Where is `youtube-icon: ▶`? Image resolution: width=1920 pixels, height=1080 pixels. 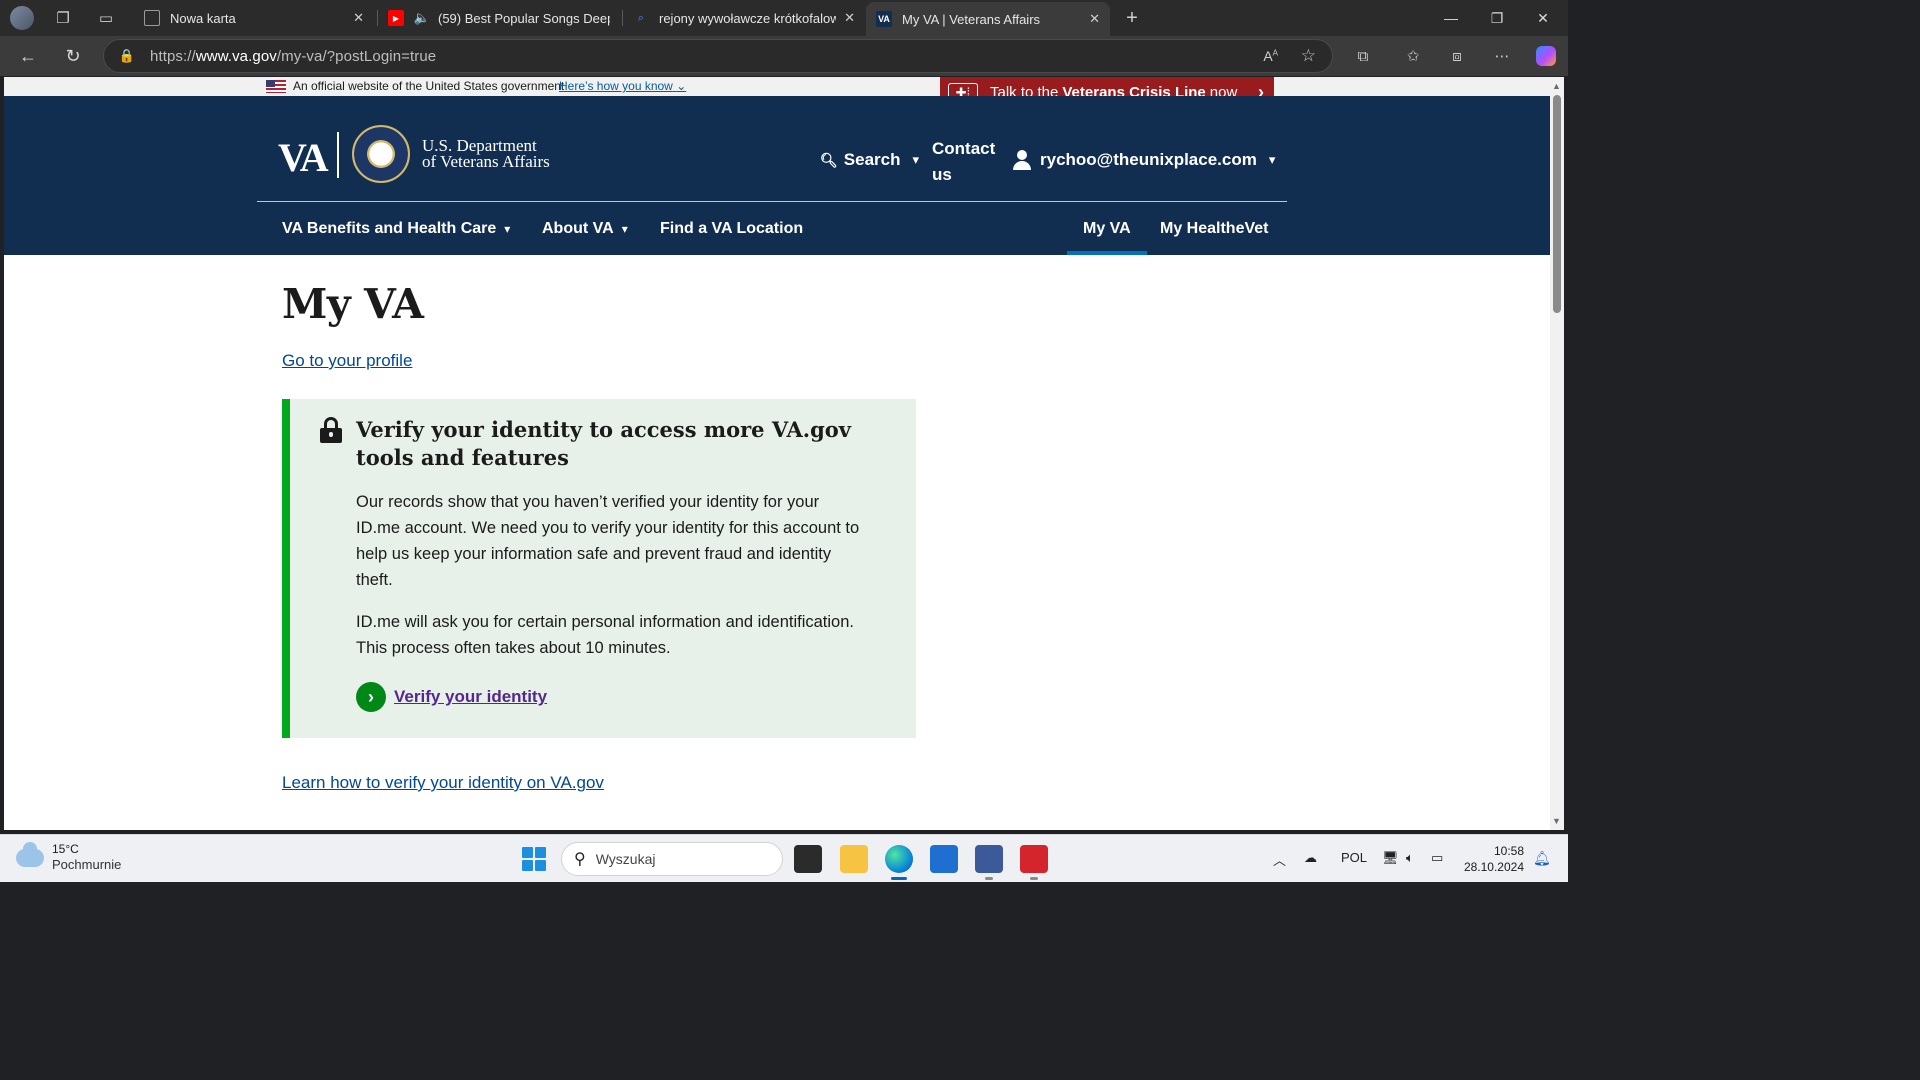
youtube-icon: ▶ is located at coordinates (396, 18).